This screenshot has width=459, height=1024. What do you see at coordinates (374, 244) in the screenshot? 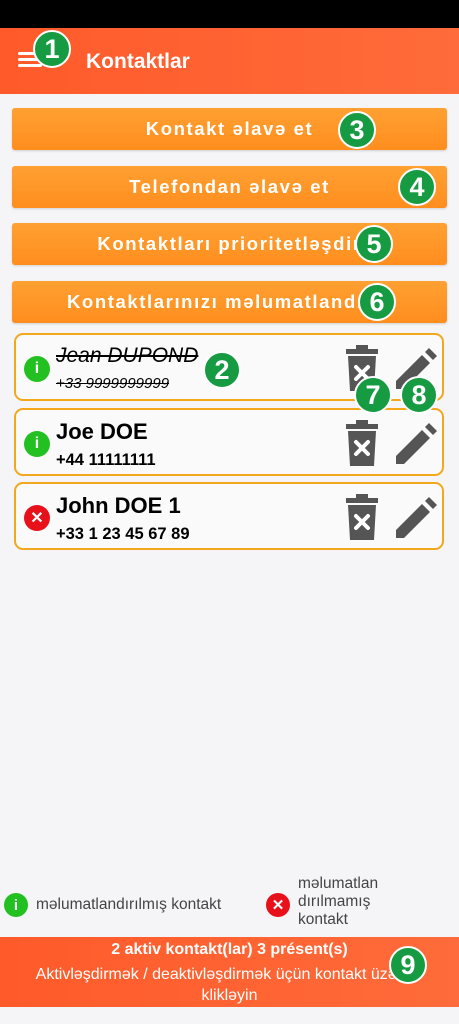
I see `marker-5: 5` at bounding box center [374, 244].